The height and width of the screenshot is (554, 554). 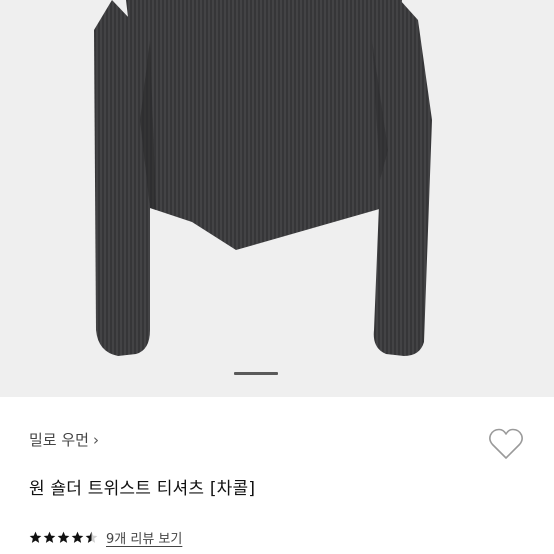 I want to click on brand-link: 밀로 우먼 ›, so click(x=64, y=439).